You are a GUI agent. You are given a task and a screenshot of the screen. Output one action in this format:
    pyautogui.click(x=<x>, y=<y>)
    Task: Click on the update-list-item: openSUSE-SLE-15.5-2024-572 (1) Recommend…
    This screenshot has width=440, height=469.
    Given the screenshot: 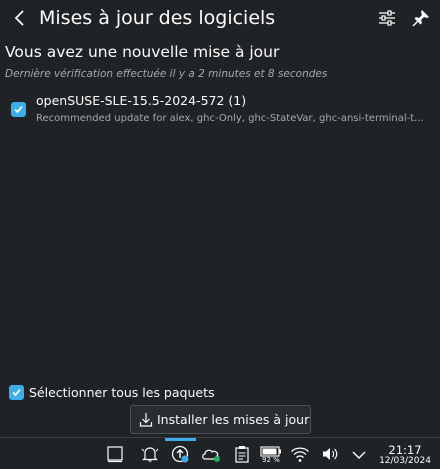 What is the action you would take?
    pyautogui.click(x=220, y=109)
    